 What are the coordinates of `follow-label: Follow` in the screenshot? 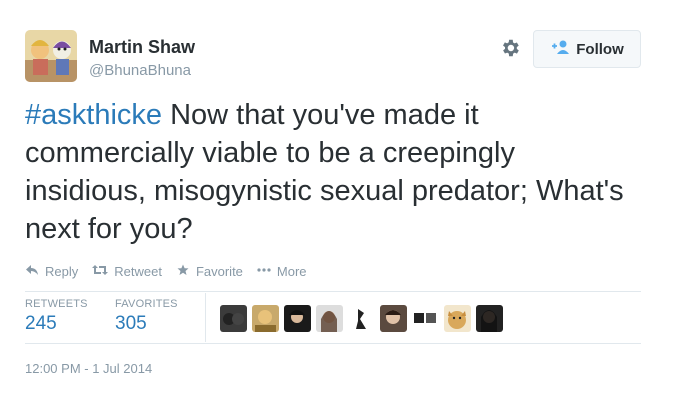 It's located at (600, 49).